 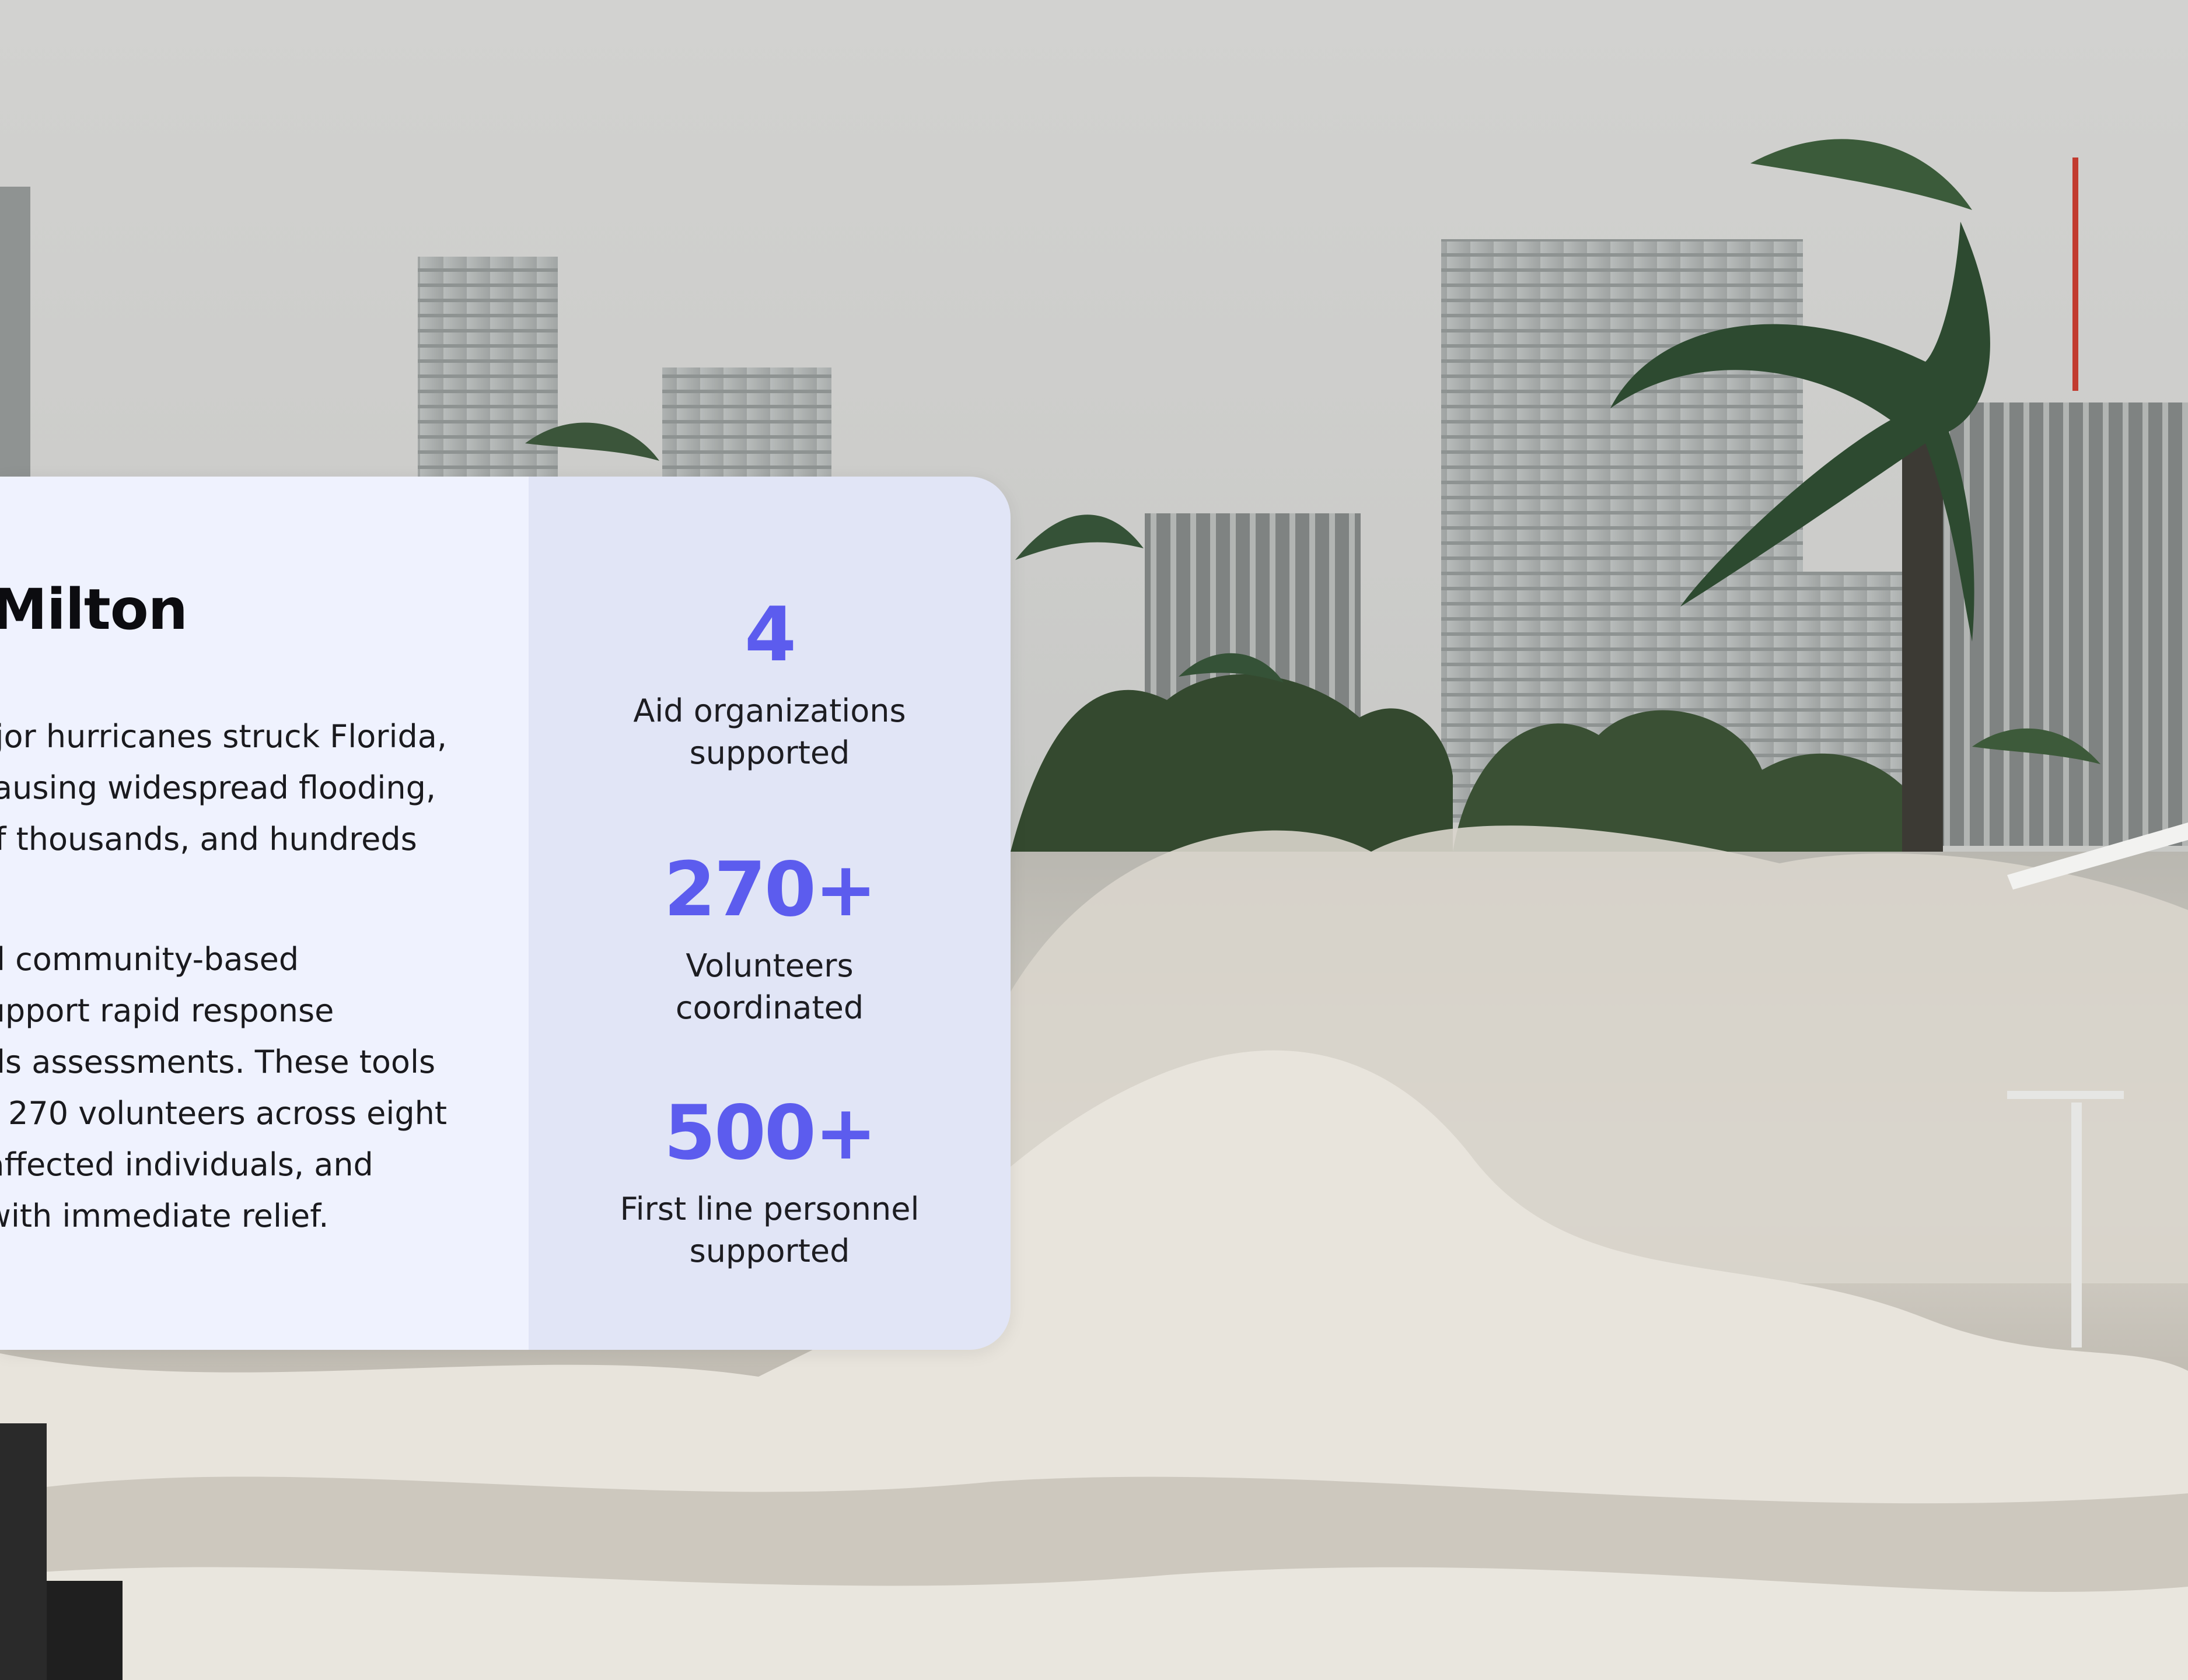 What do you see at coordinates (770, 889) in the screenshot?
I see `stat-value: 270+` at bounding box center [770, 889].